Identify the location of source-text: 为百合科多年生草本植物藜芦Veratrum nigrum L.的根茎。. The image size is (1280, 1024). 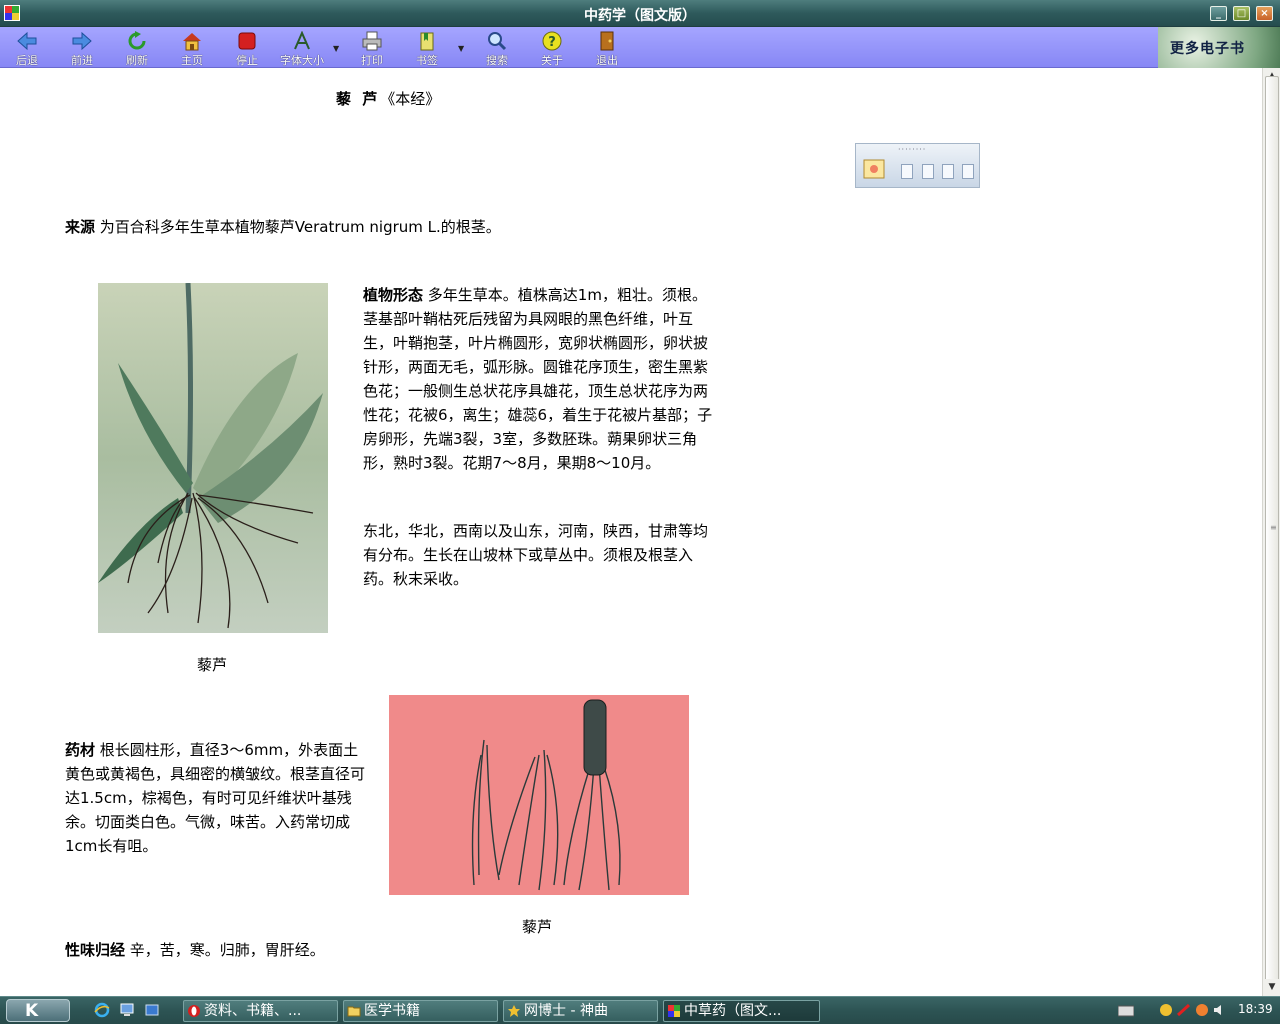
(298, 227).